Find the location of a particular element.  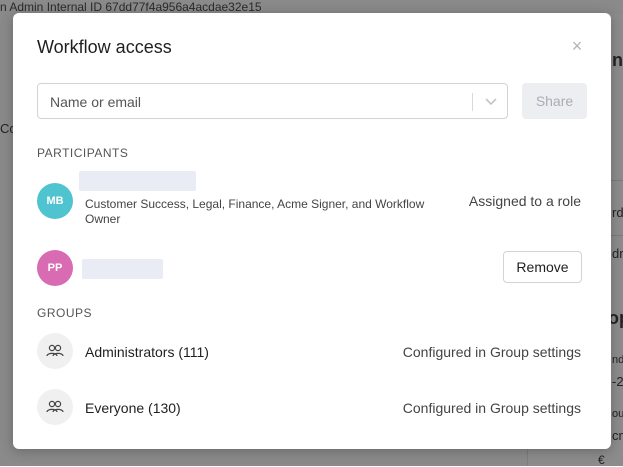

dialog-title: Workflow access is located at coordinates (104, 47).